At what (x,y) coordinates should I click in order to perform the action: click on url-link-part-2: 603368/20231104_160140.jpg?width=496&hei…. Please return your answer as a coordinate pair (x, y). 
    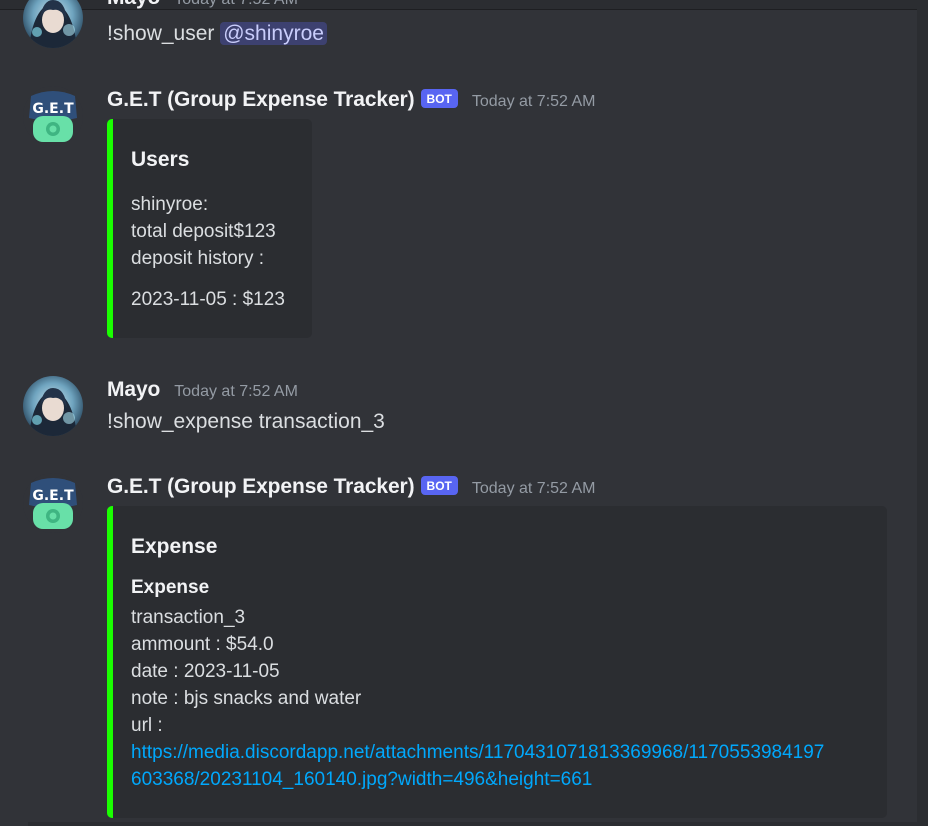
    Looking at the image, I should click on (361, 779).